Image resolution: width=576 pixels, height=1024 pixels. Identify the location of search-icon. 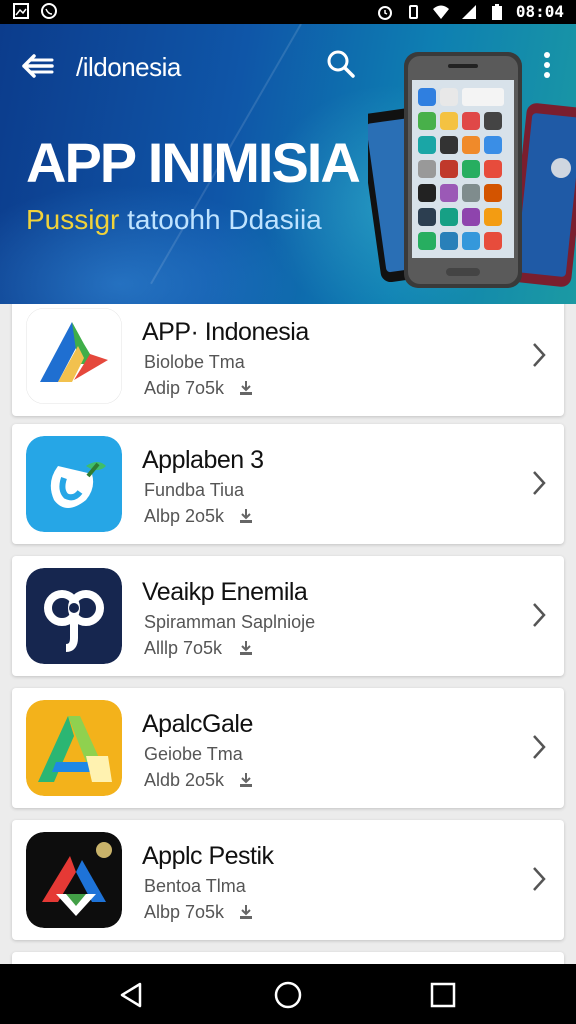
(341, 64).